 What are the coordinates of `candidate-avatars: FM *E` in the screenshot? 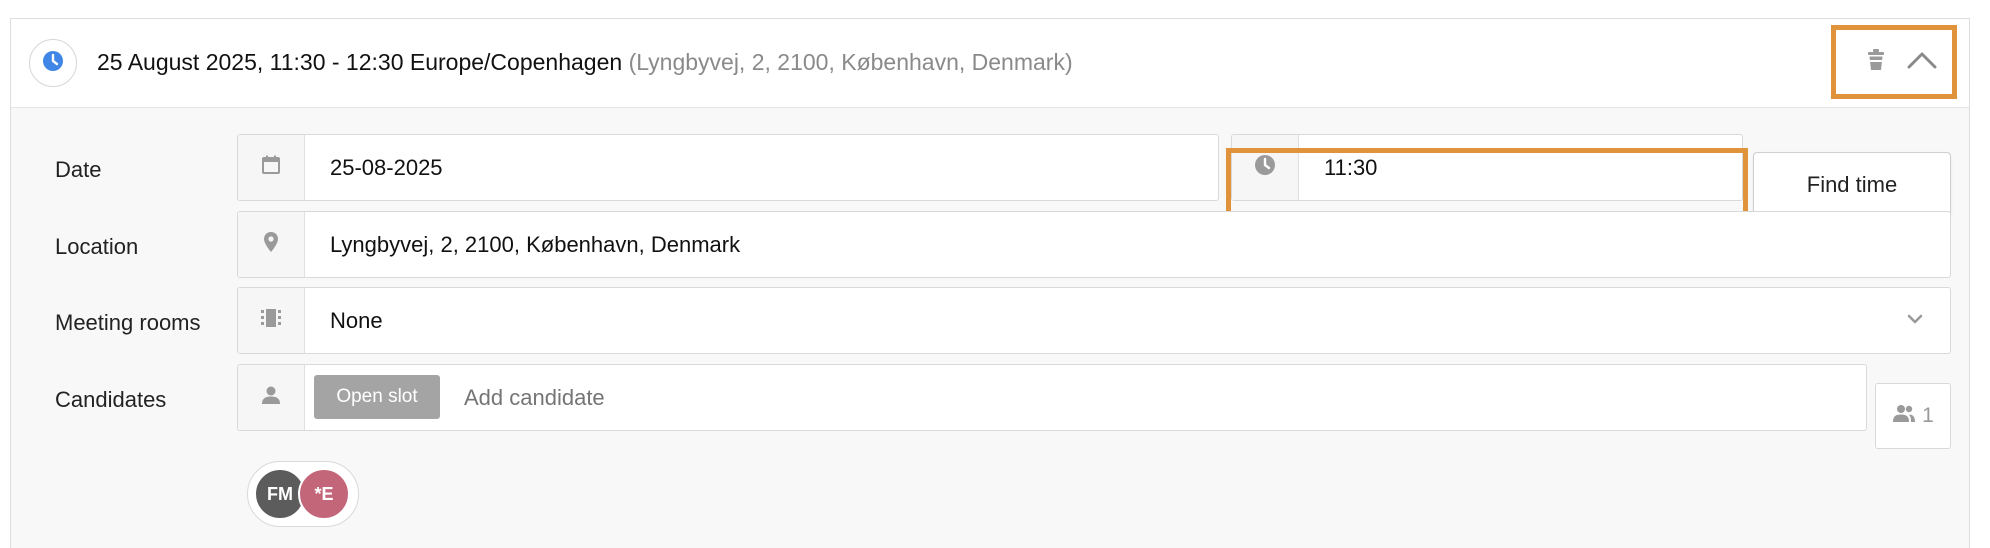 It's located at (303, 494).